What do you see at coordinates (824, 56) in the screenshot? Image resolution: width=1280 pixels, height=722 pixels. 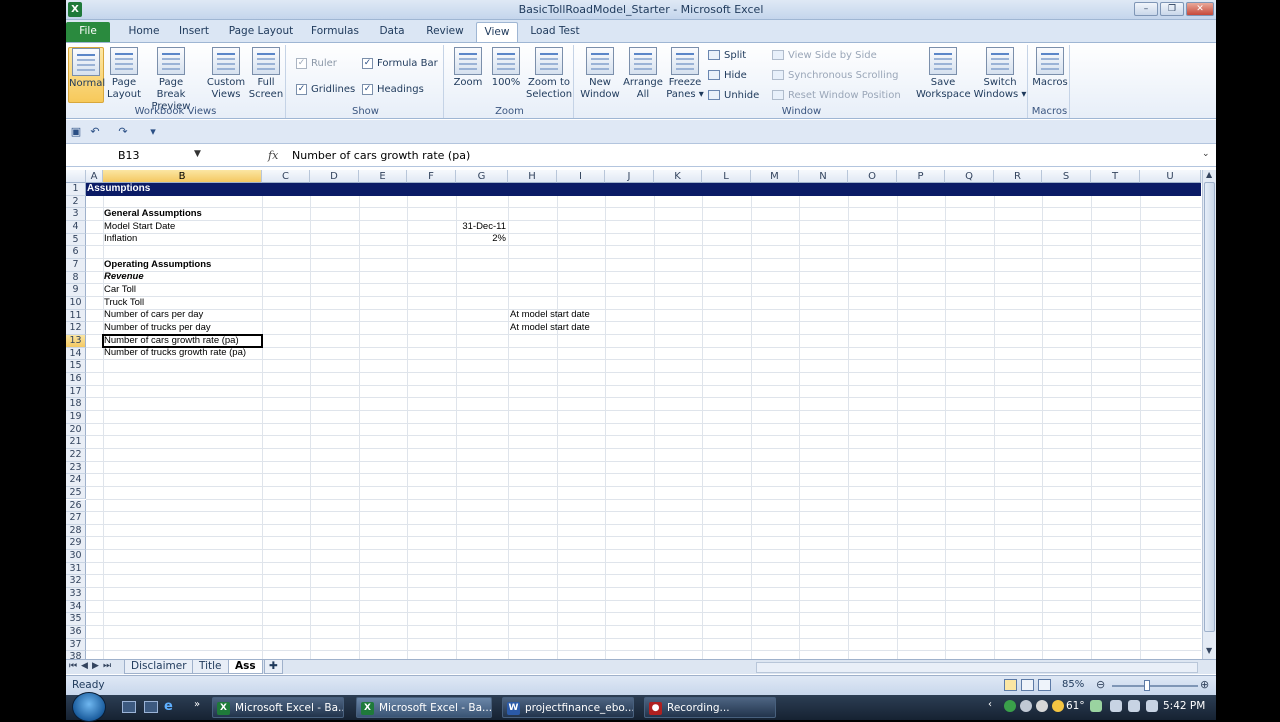 I see `view-side-by-side-button: View Side by Side` at bounding box center [824, 56].